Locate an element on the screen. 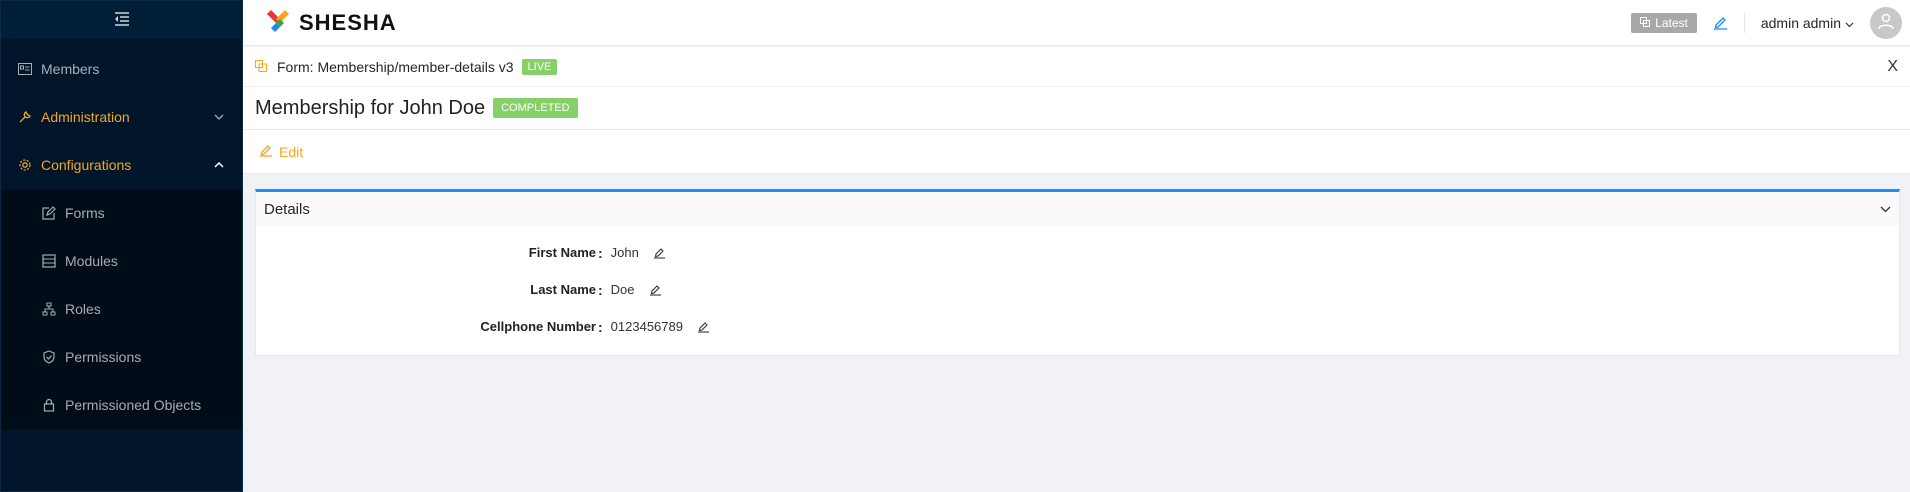  details-panel-header: Details is located at coordinates (1077, 209).